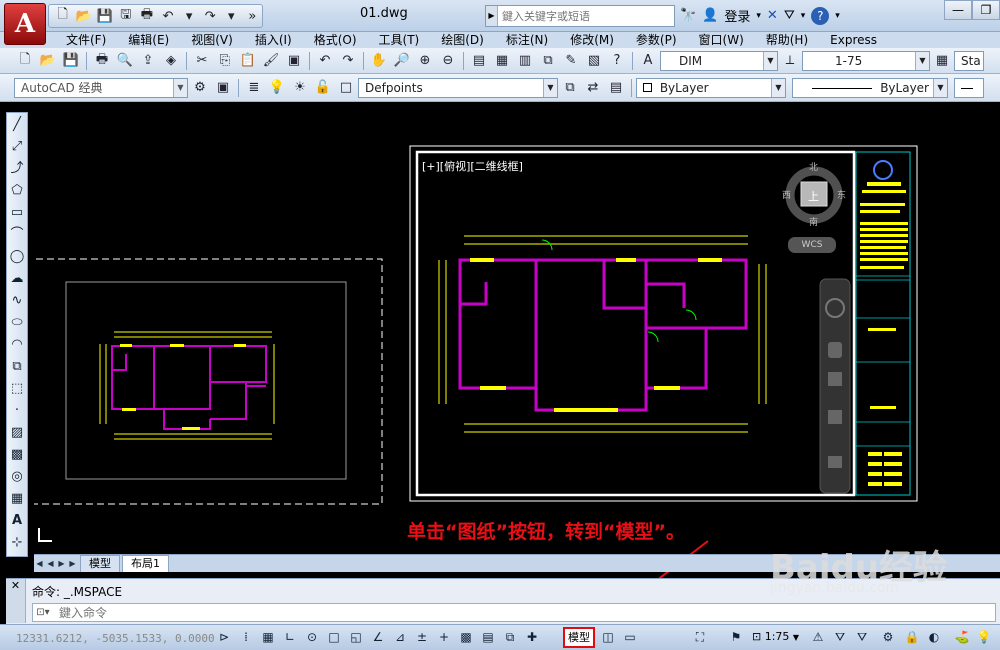  I want to click on menu-dimension: 标注(N), so click(527, 40).